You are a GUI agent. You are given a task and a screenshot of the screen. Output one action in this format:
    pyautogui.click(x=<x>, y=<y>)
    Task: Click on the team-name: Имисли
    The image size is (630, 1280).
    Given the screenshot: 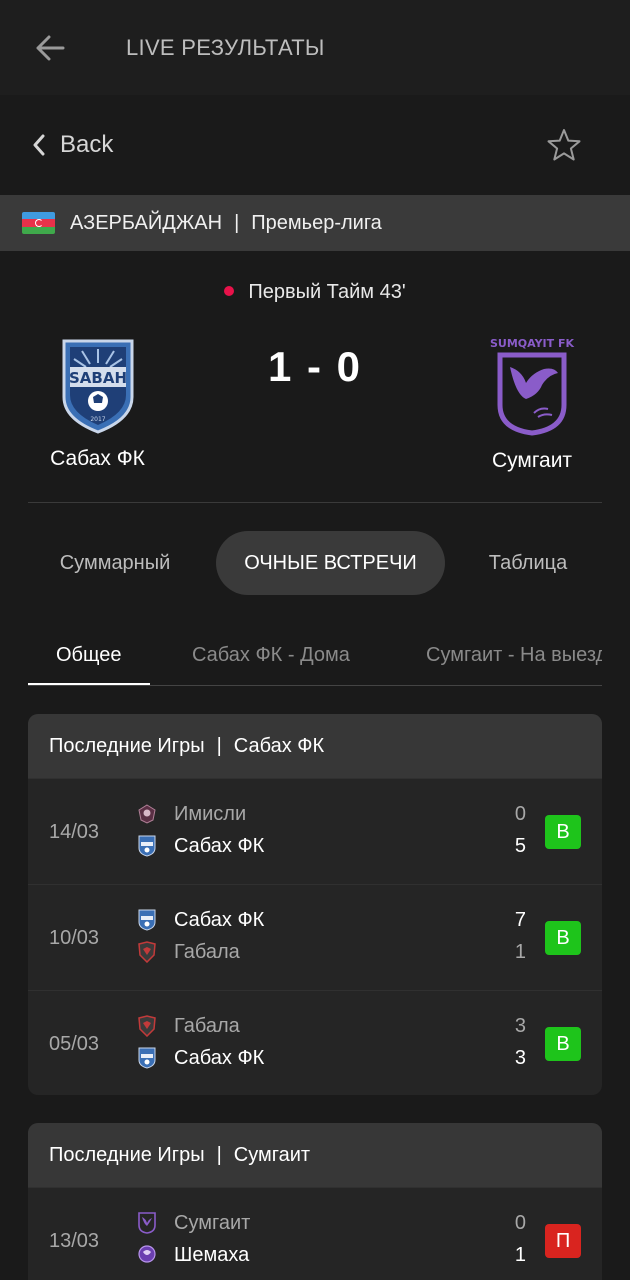 What is the action you would take?
    pyautogui.click(x=210, y=813)
    